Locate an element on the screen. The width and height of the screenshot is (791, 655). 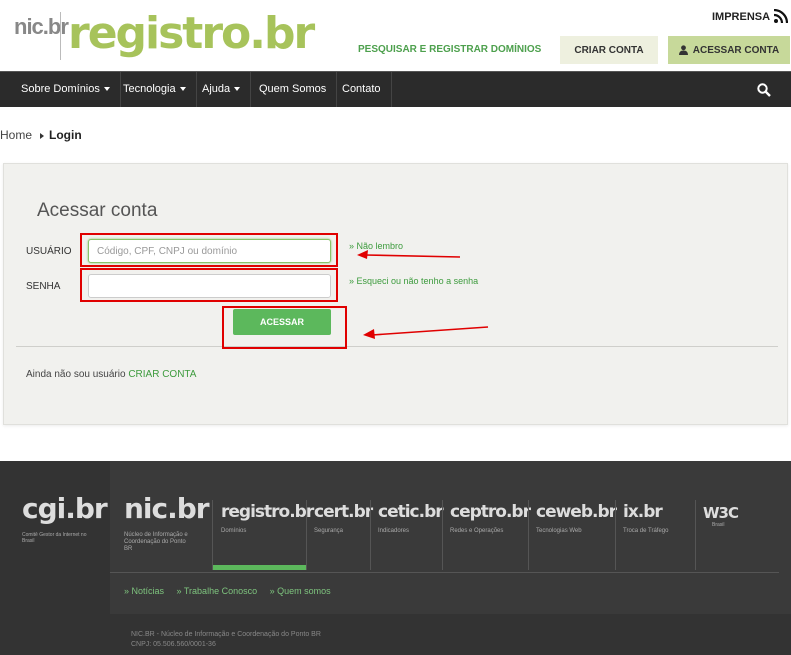
nav-item-label: Tecnologia is located at coordinates (149, 89).